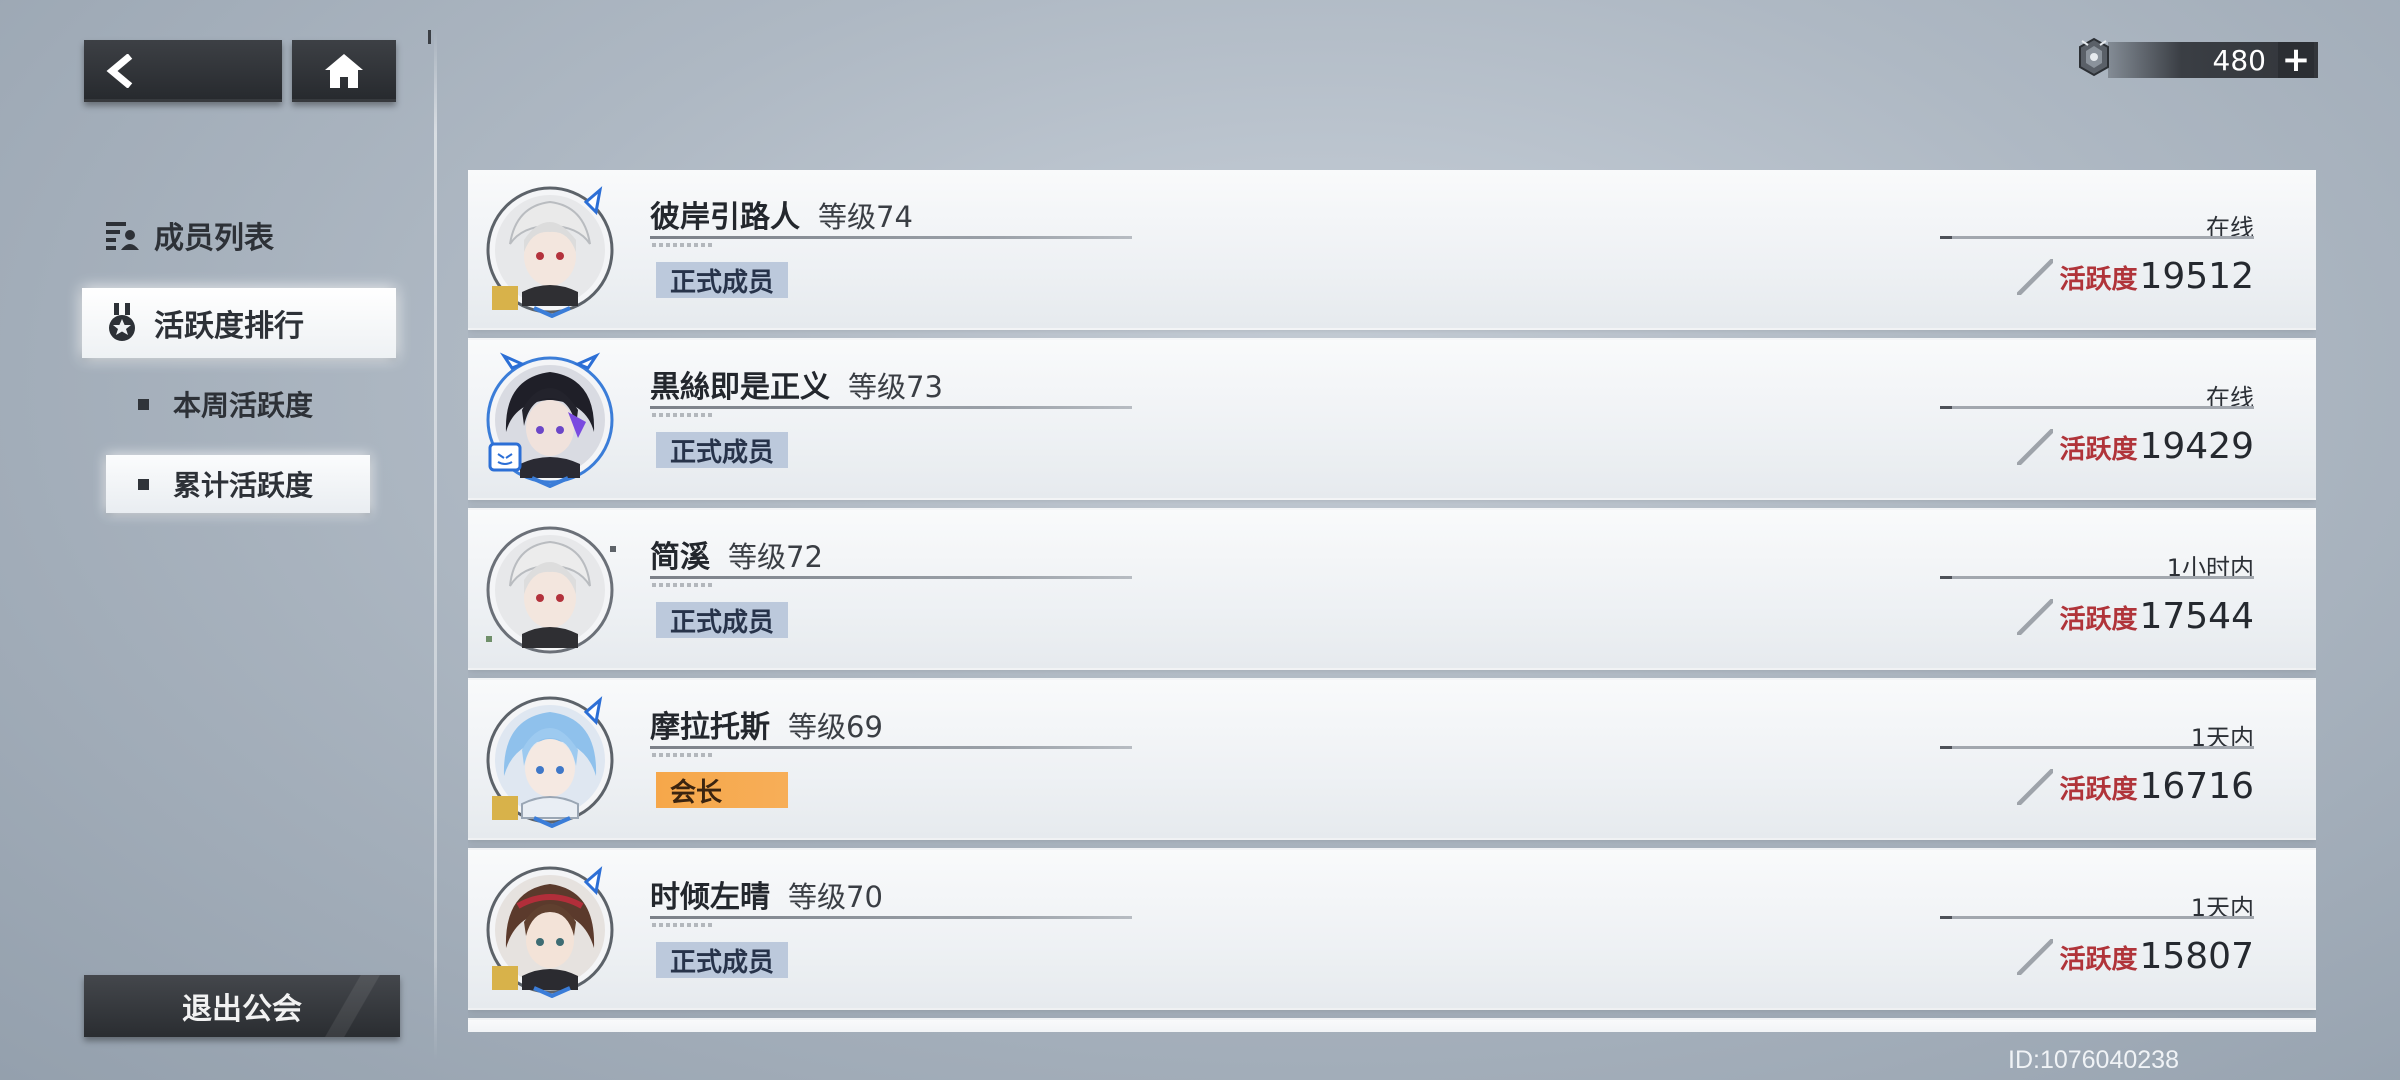 Image resolution: width=2400 pixels, height=1080 pixels. I want to click on member-level: 等级73, so click(895, 387).